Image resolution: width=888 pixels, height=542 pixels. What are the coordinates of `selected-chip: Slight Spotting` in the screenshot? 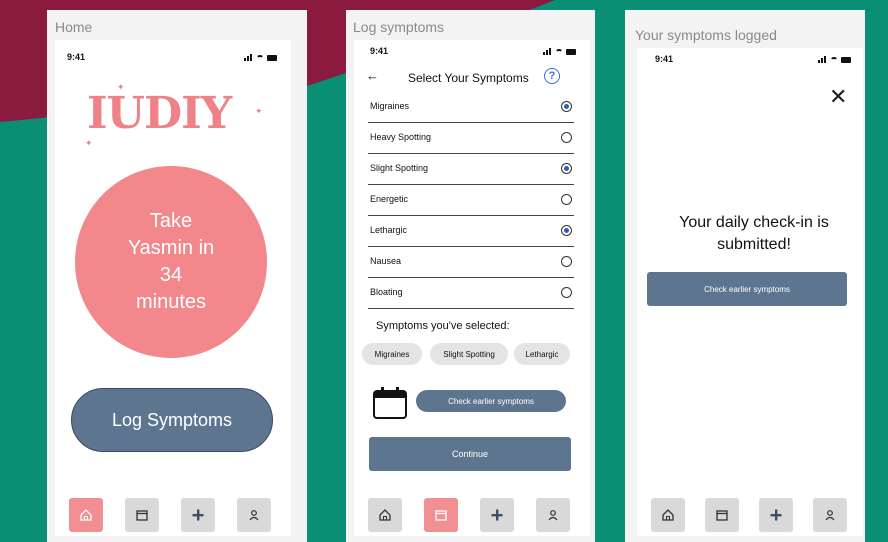 It's located at (469, 354).